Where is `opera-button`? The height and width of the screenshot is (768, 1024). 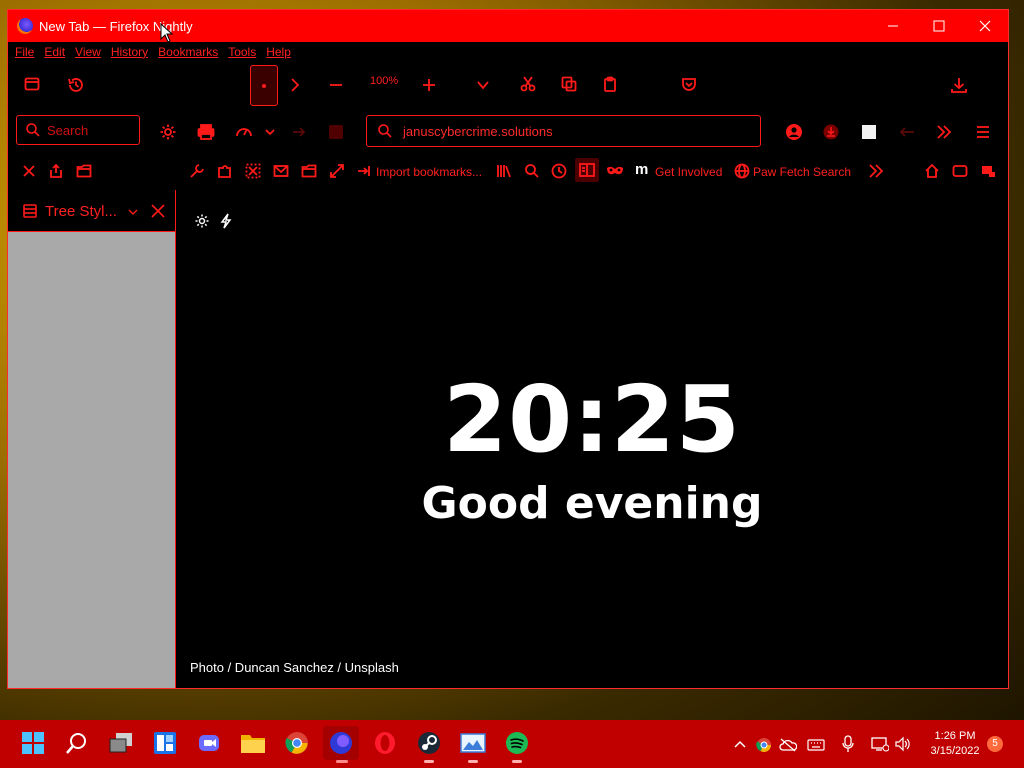 opera-button is located at coordinates (385, 743).